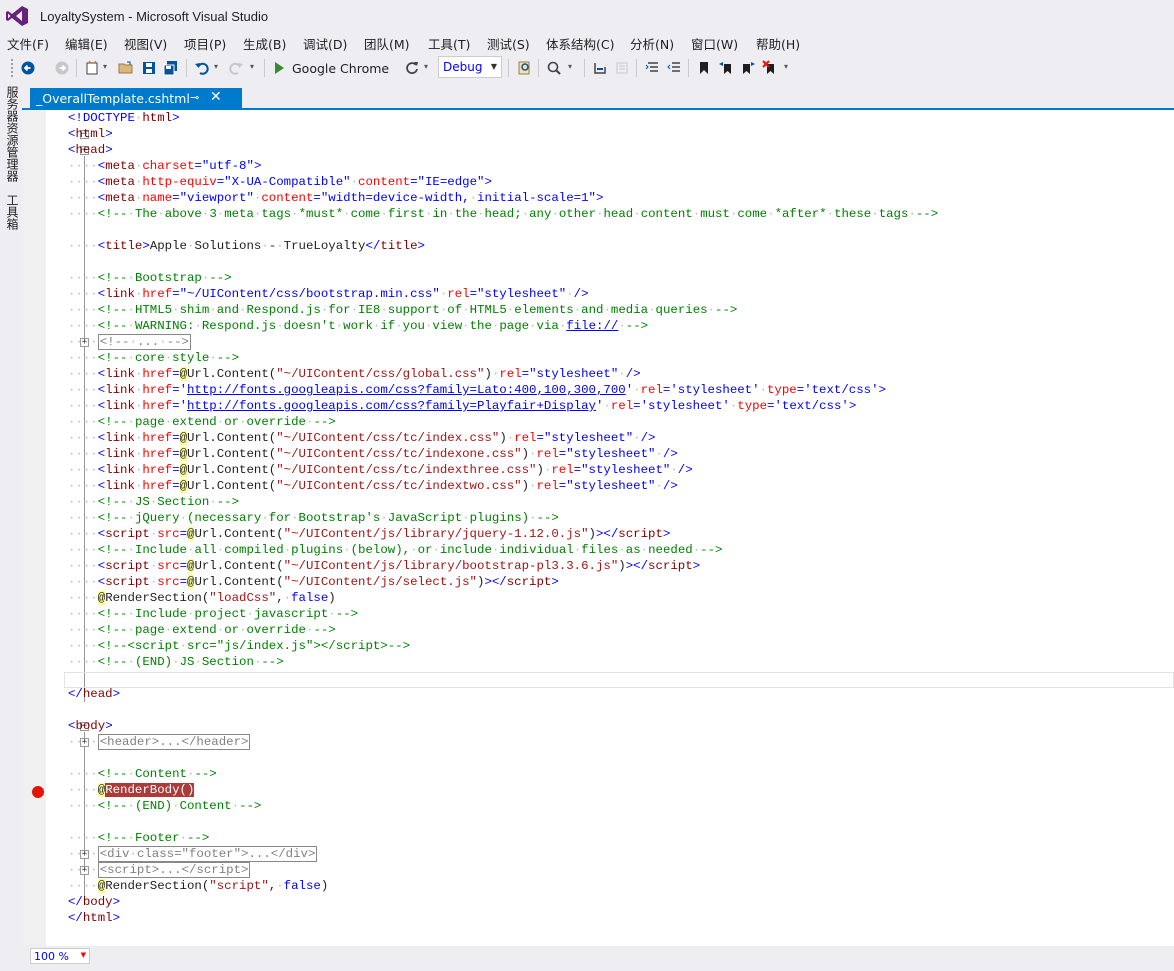 The height and width of the screenshot is (971, 1174). I want to click on menu-edit: 编辑(E), so click(86, 43).